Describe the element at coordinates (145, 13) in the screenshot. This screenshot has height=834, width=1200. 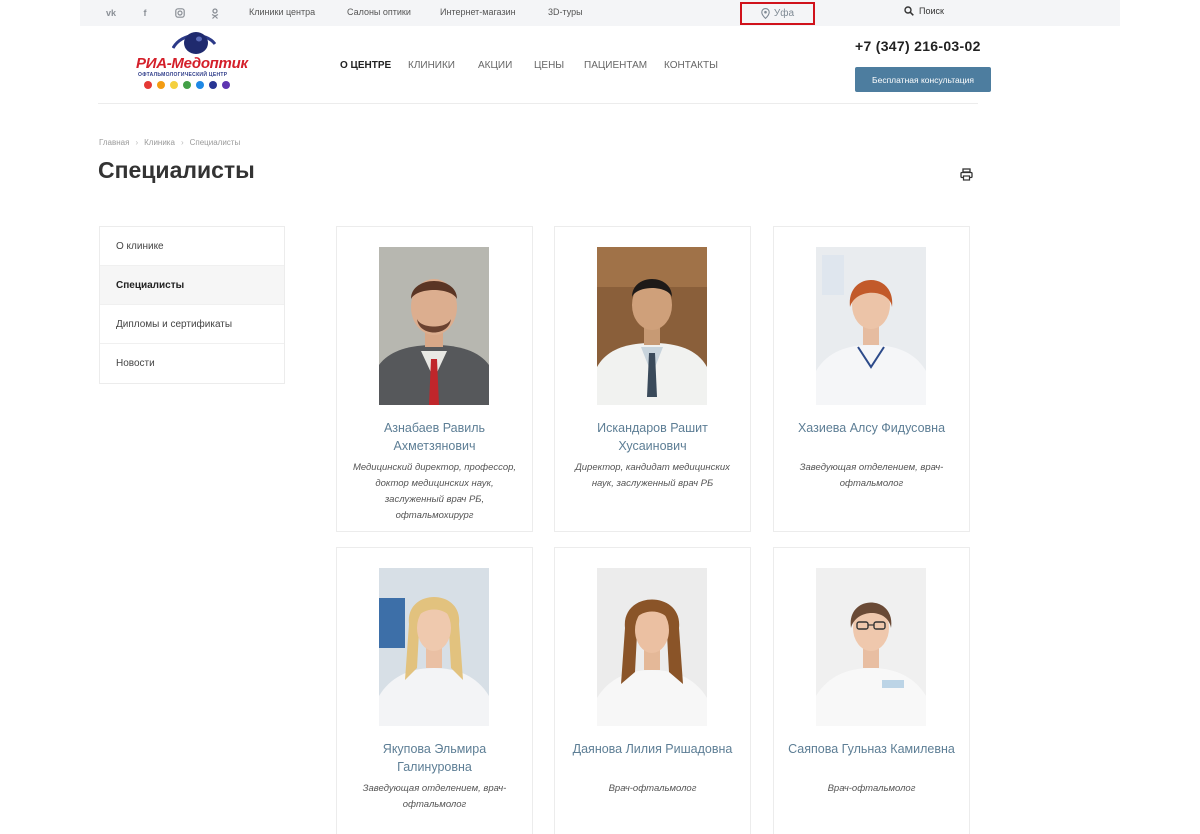
I see `facebook-icon: f` at that location.